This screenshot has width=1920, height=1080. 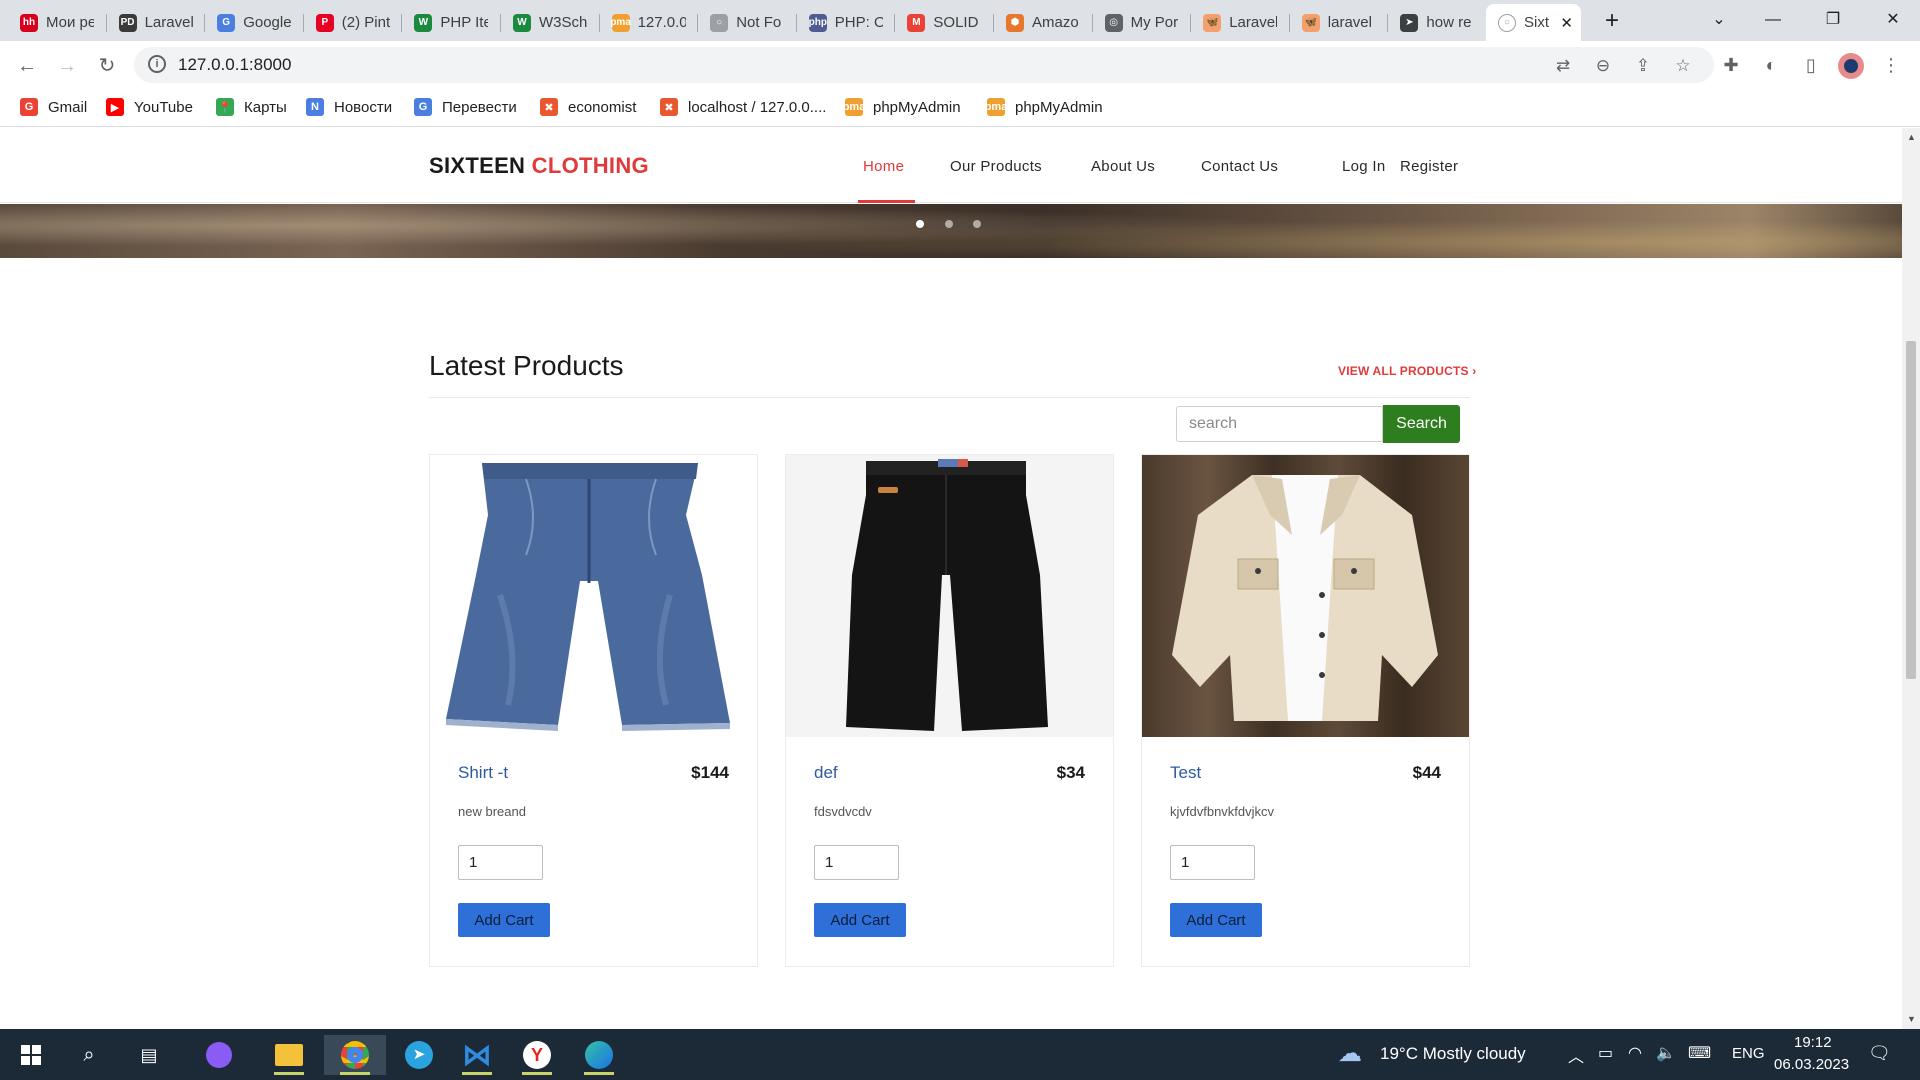 What do you see at coordinates (1603, 66) in the screenshot?
I see `zoom-icon: ⊖` at bounding box center [1603, 66].